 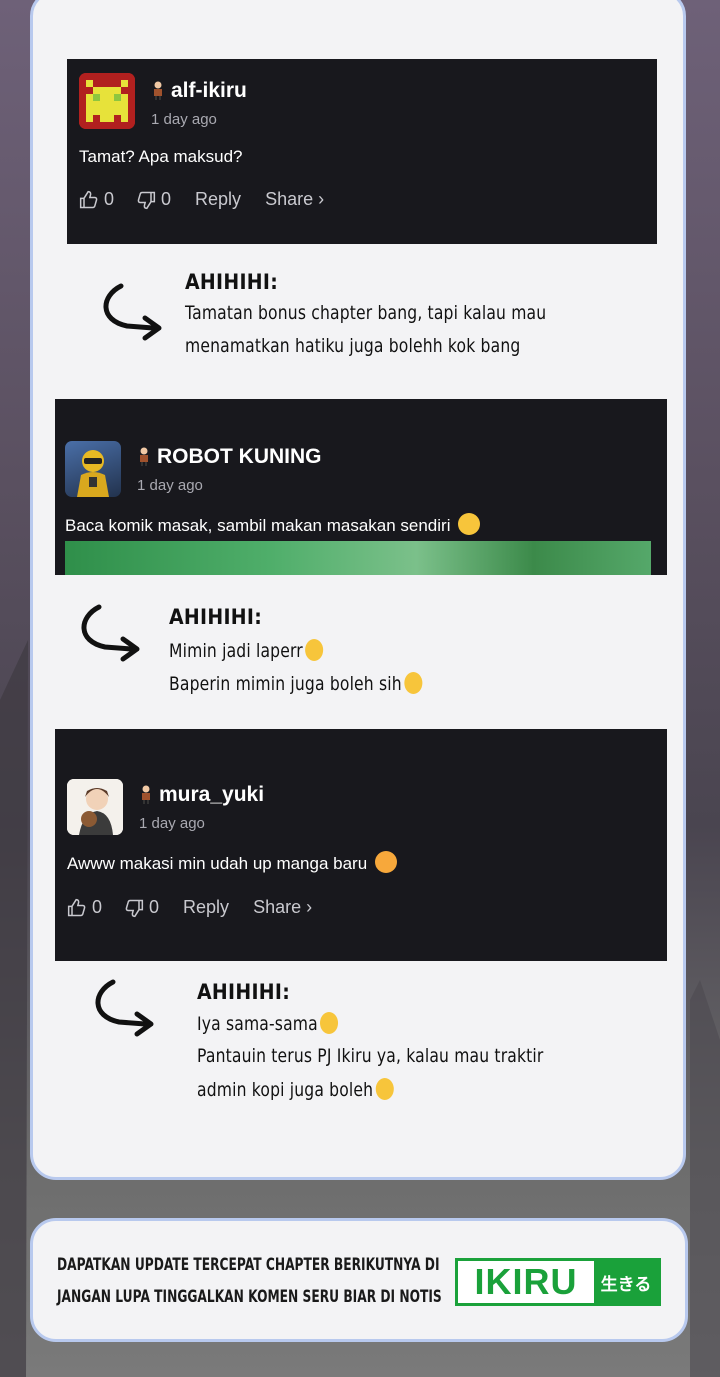 What do you see at coordinates (285, 684) in the screenshot?
I see `reply-text-content: Baperin mimin juga boleh sih` at bounding box center [285, 684].